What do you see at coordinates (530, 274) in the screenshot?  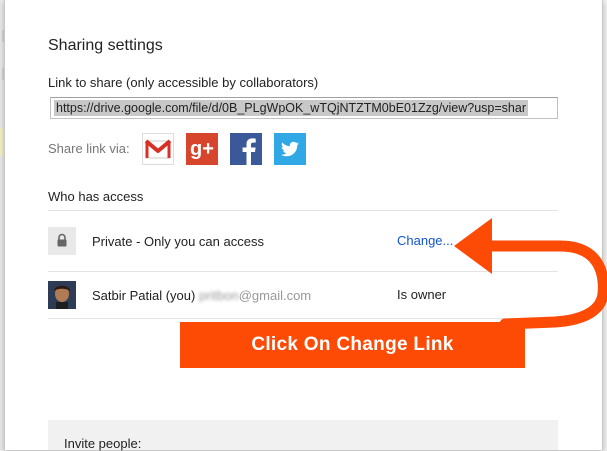 I see `annotation-arrow` at bounding box center [530, 274].